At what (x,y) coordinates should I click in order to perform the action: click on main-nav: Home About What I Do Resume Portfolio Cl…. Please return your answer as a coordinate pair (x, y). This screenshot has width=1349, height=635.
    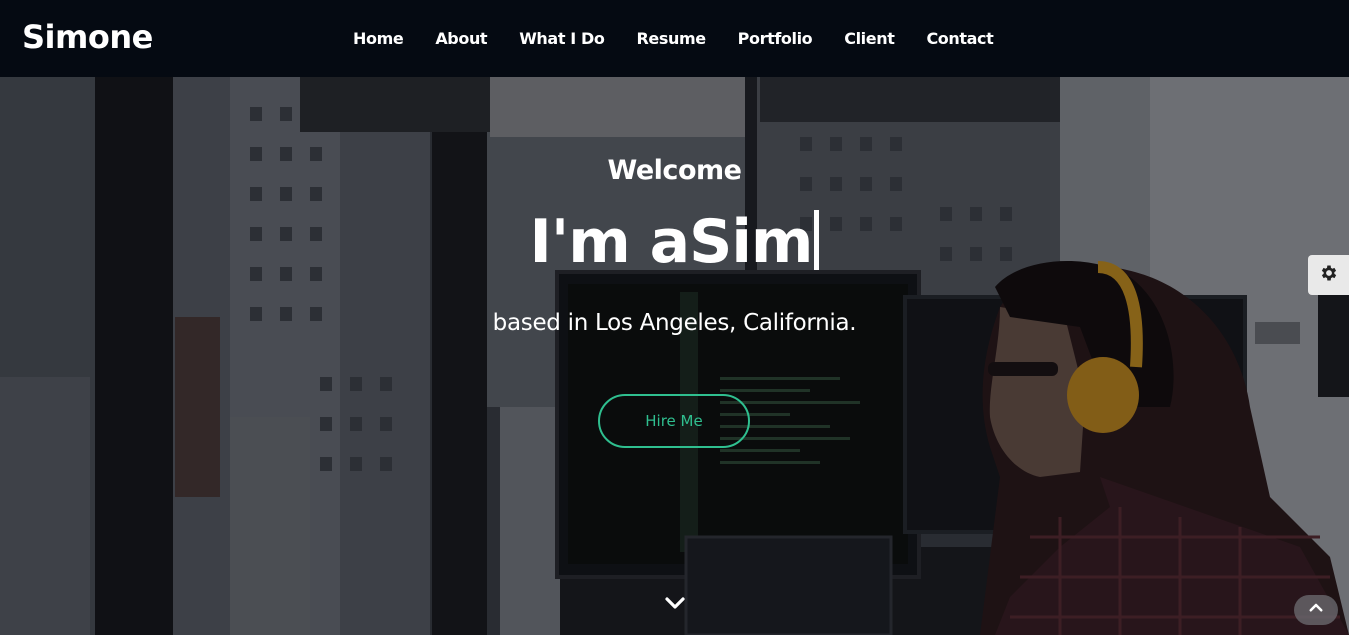
    Looking at the image, I should click on (673, 38).